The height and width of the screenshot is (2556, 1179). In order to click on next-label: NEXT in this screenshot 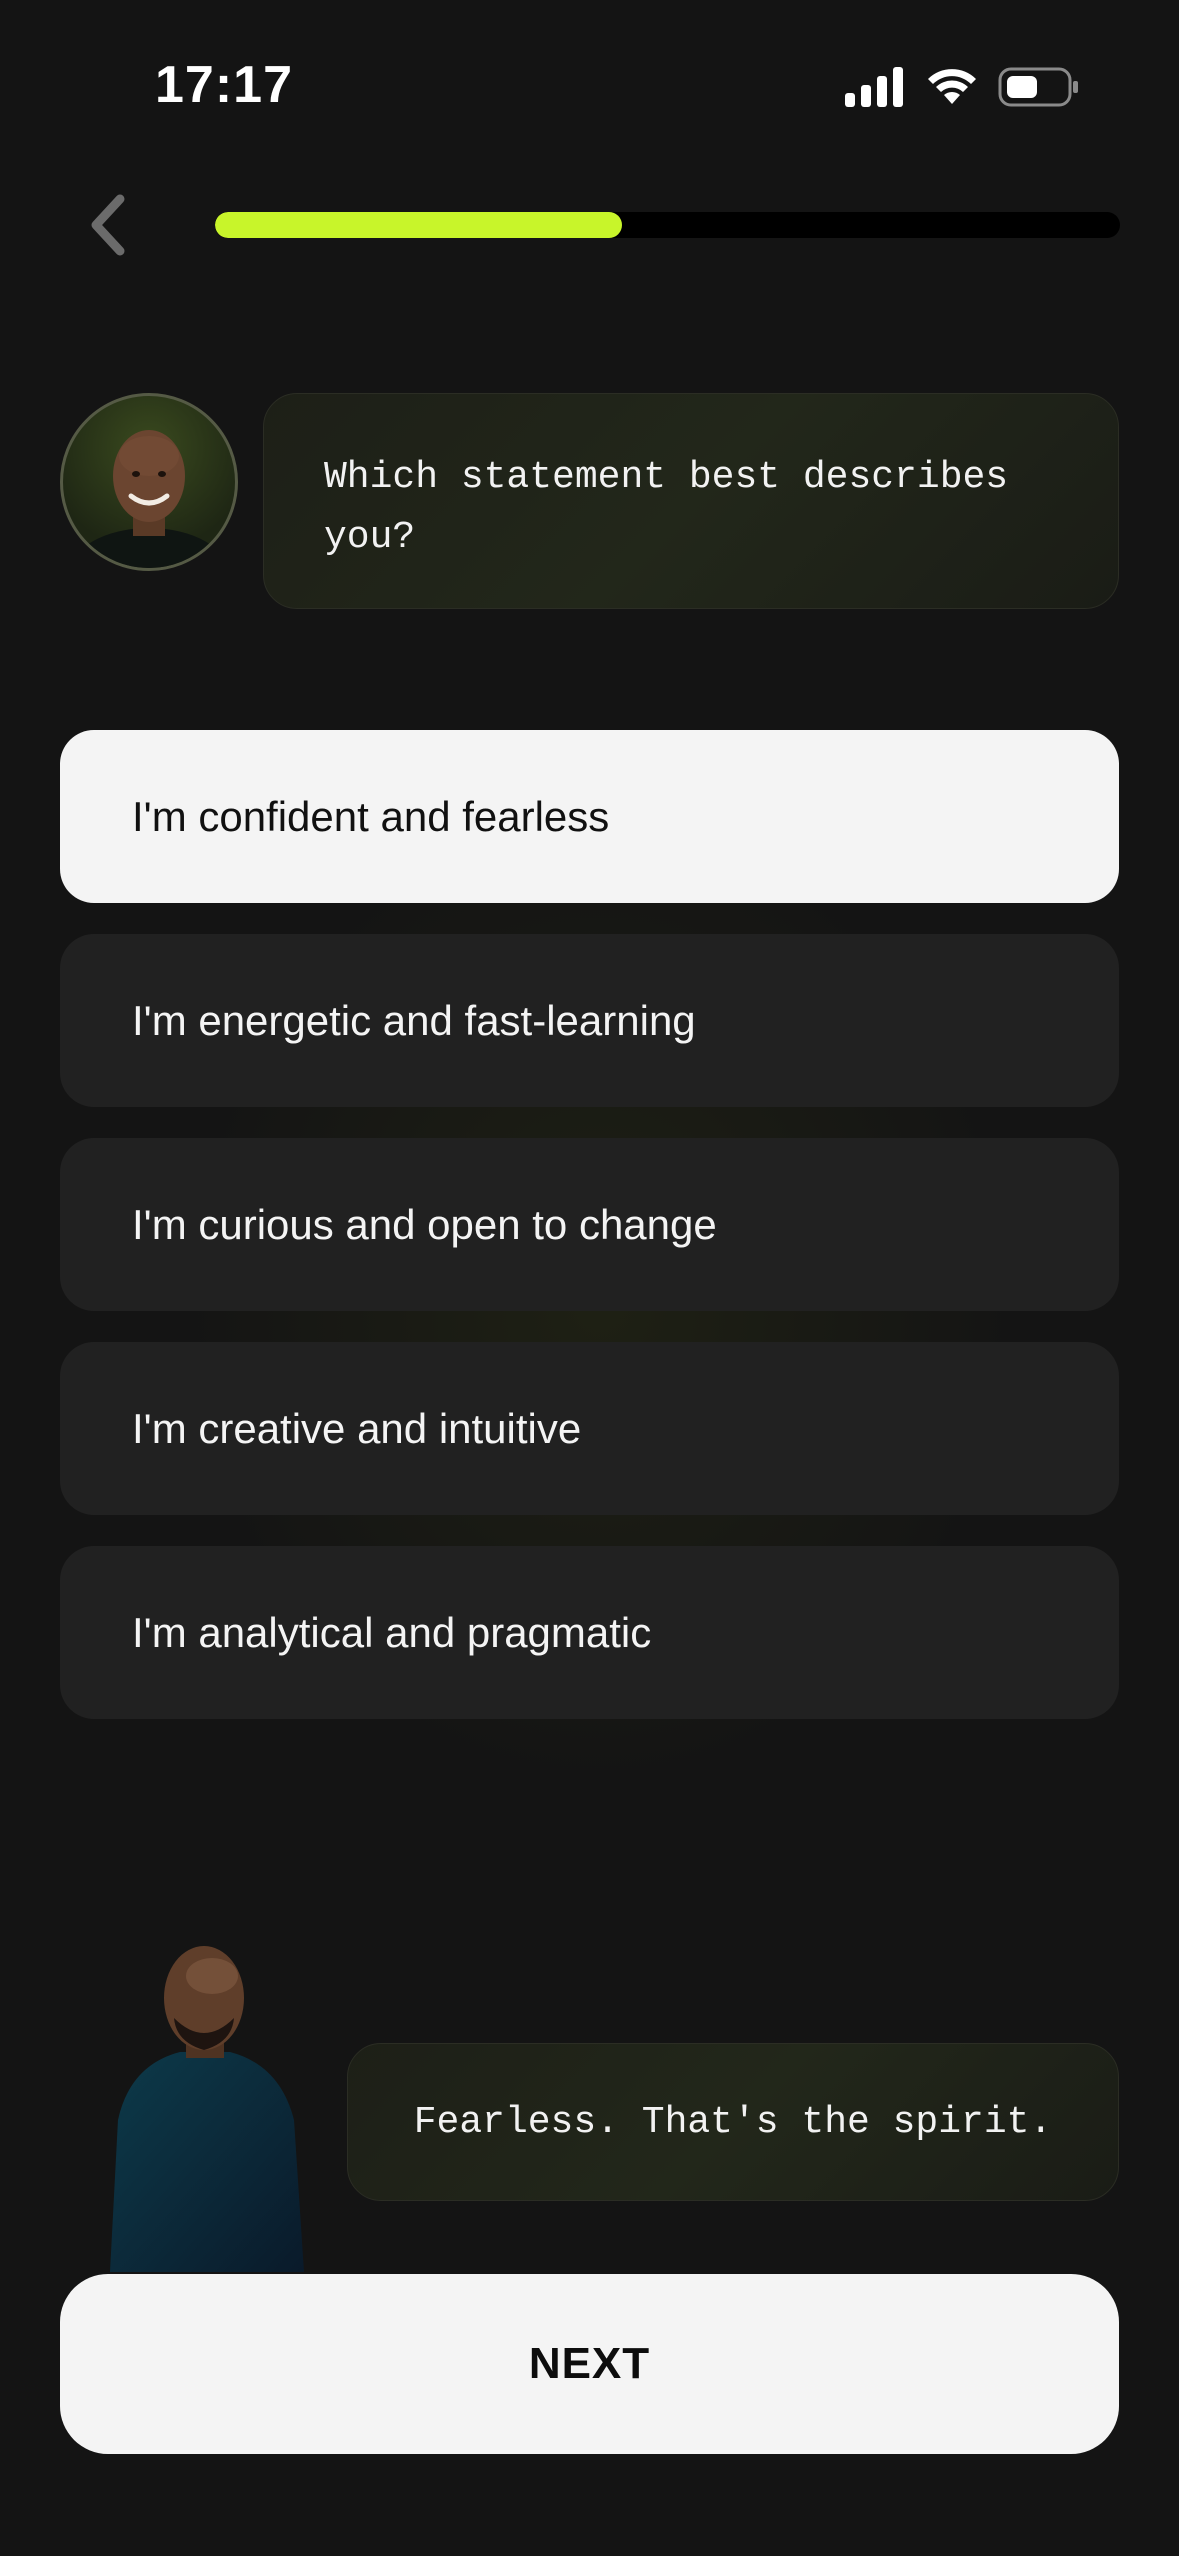, I will do `click(589, 2363)`.